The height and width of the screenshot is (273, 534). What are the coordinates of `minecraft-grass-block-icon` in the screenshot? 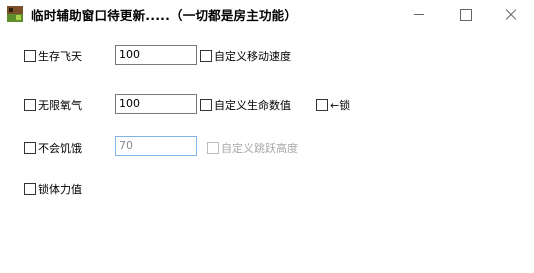 It's located at (15, 14).